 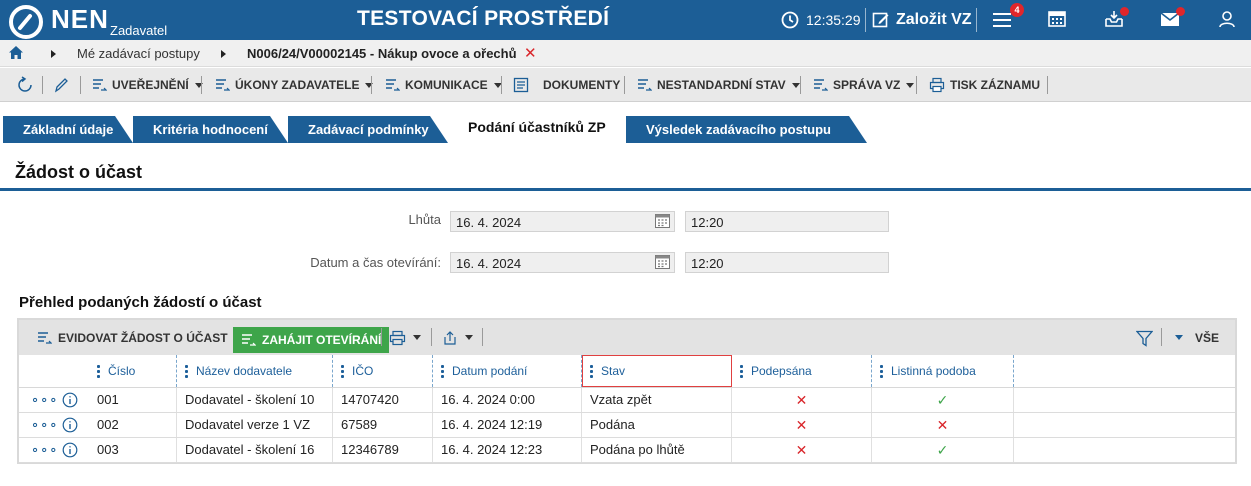 What do you see at coordinates (457, 337) in the screenshot?
I see `export-menu-button` at bounding box center [457, 337].